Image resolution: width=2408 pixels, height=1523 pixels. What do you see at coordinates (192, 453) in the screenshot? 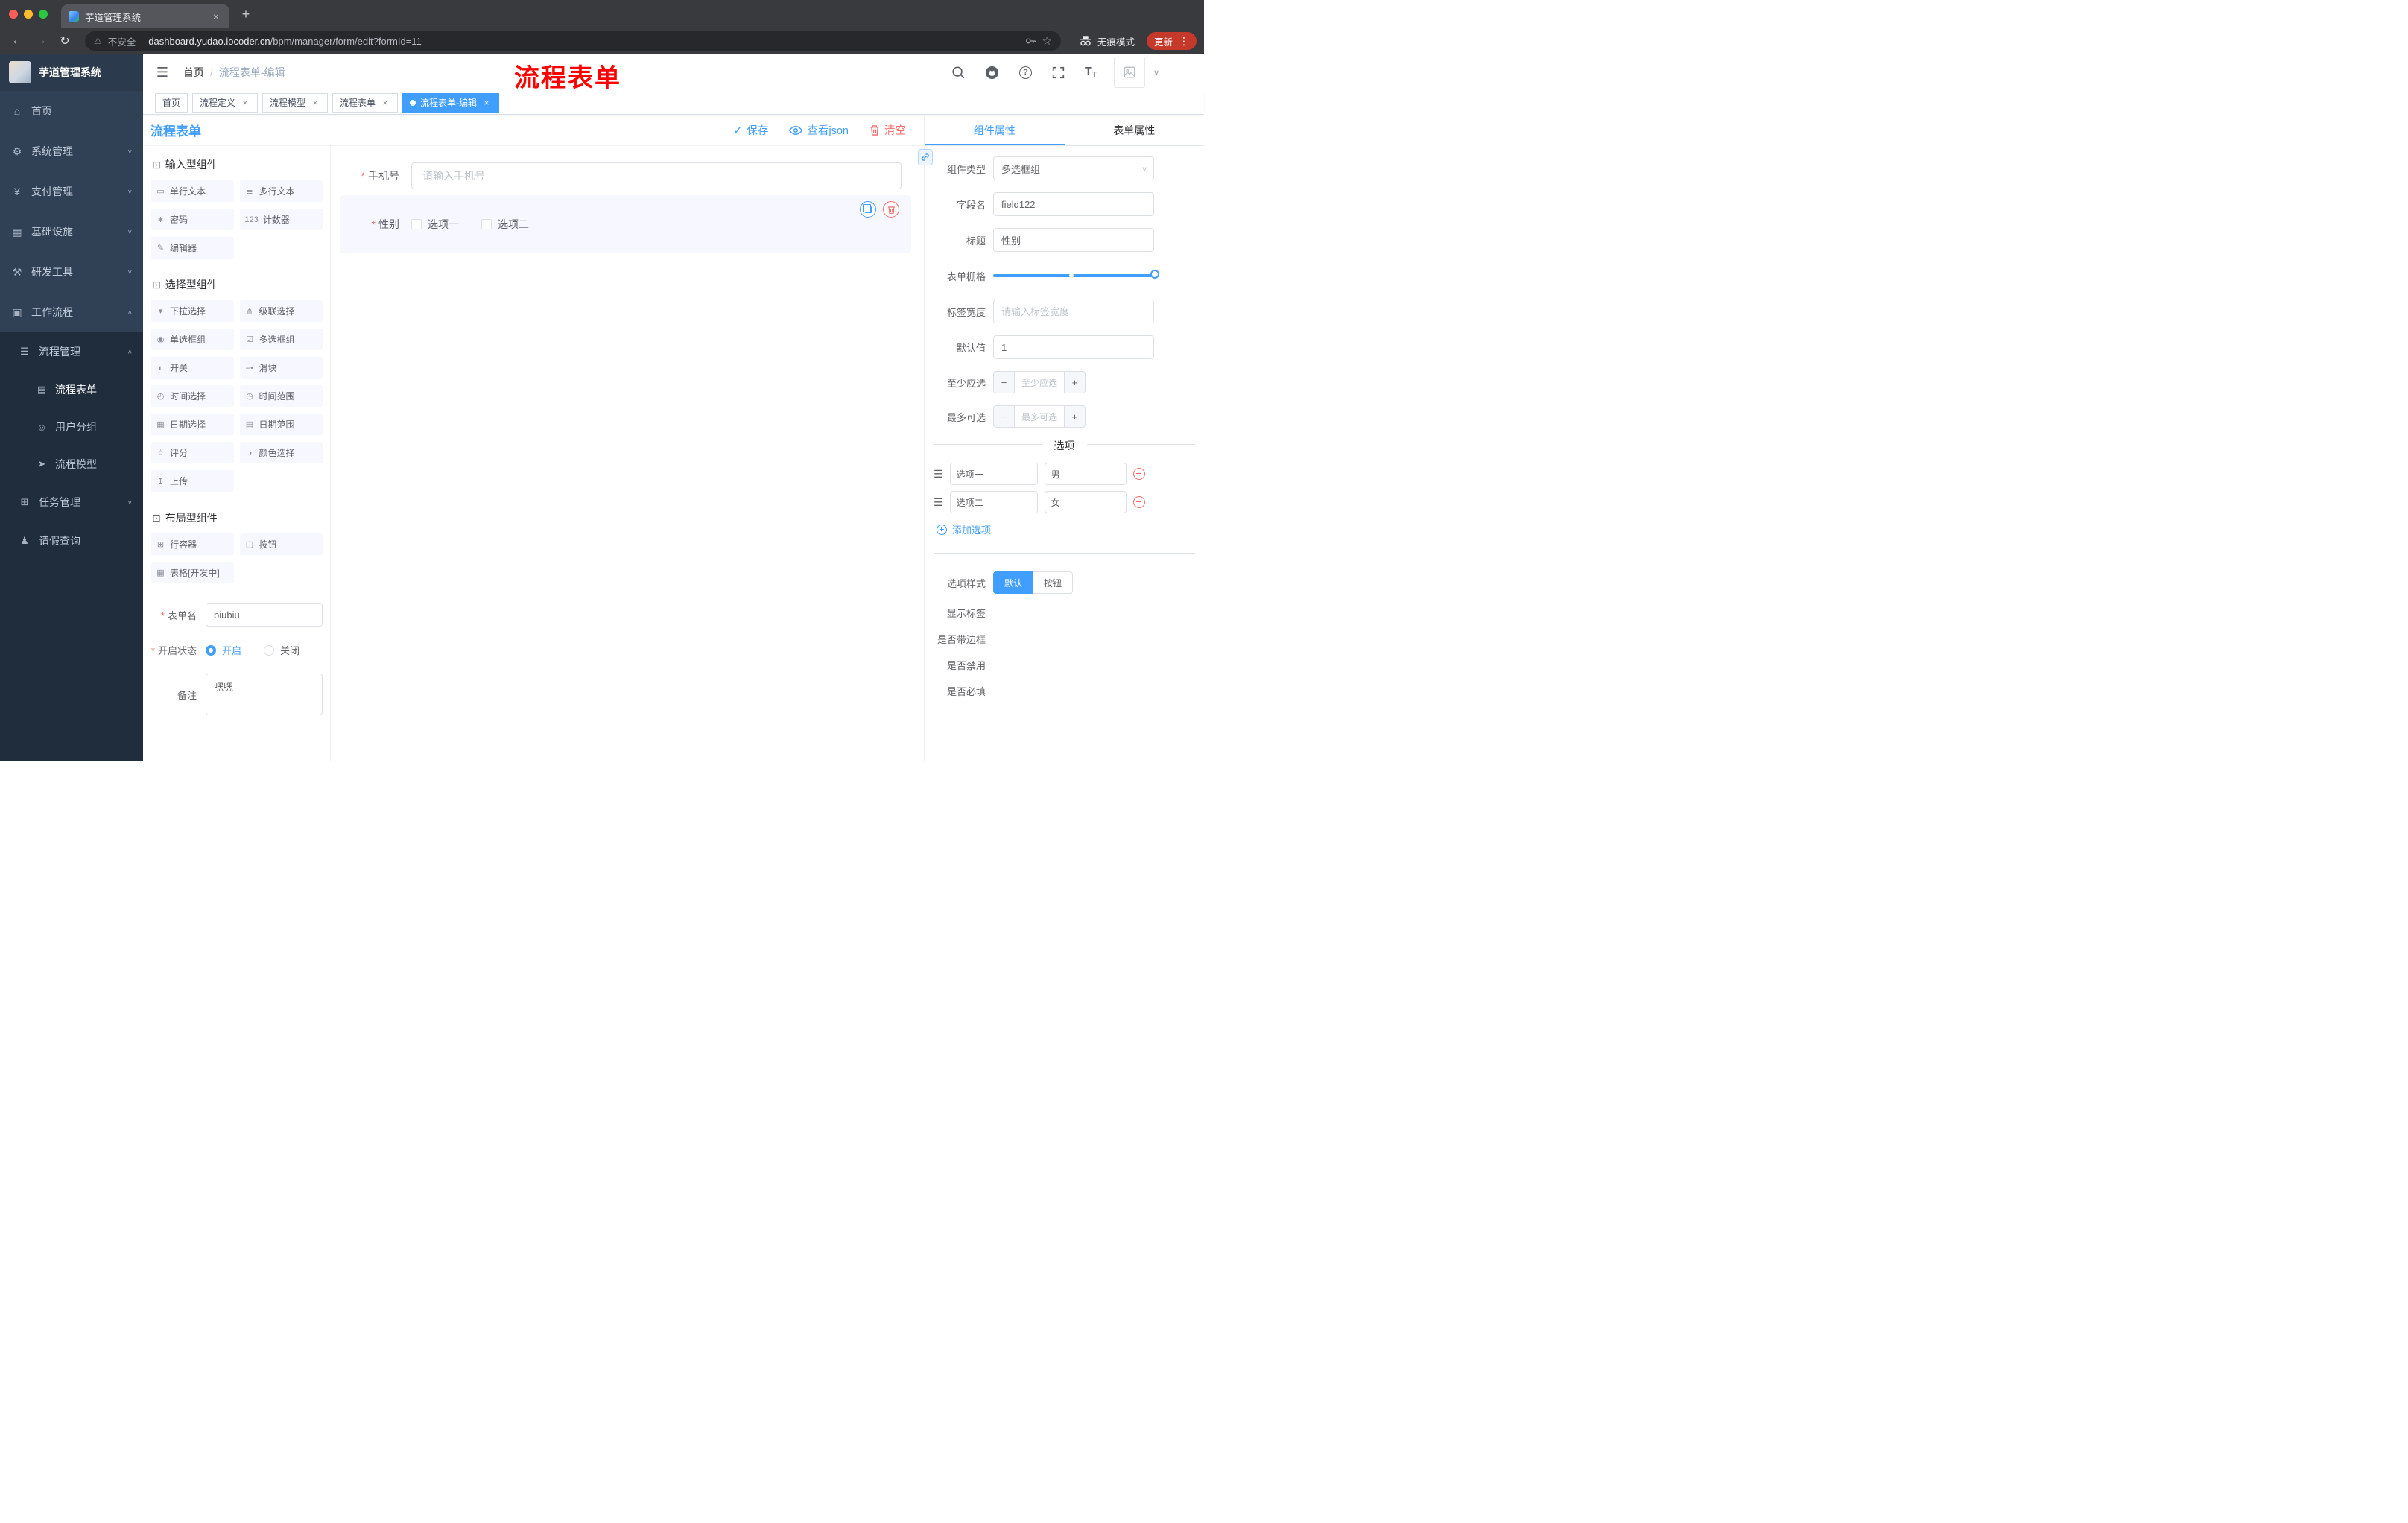
I see `palette-component: ☆ 评分` at bounding box center [192, 453].